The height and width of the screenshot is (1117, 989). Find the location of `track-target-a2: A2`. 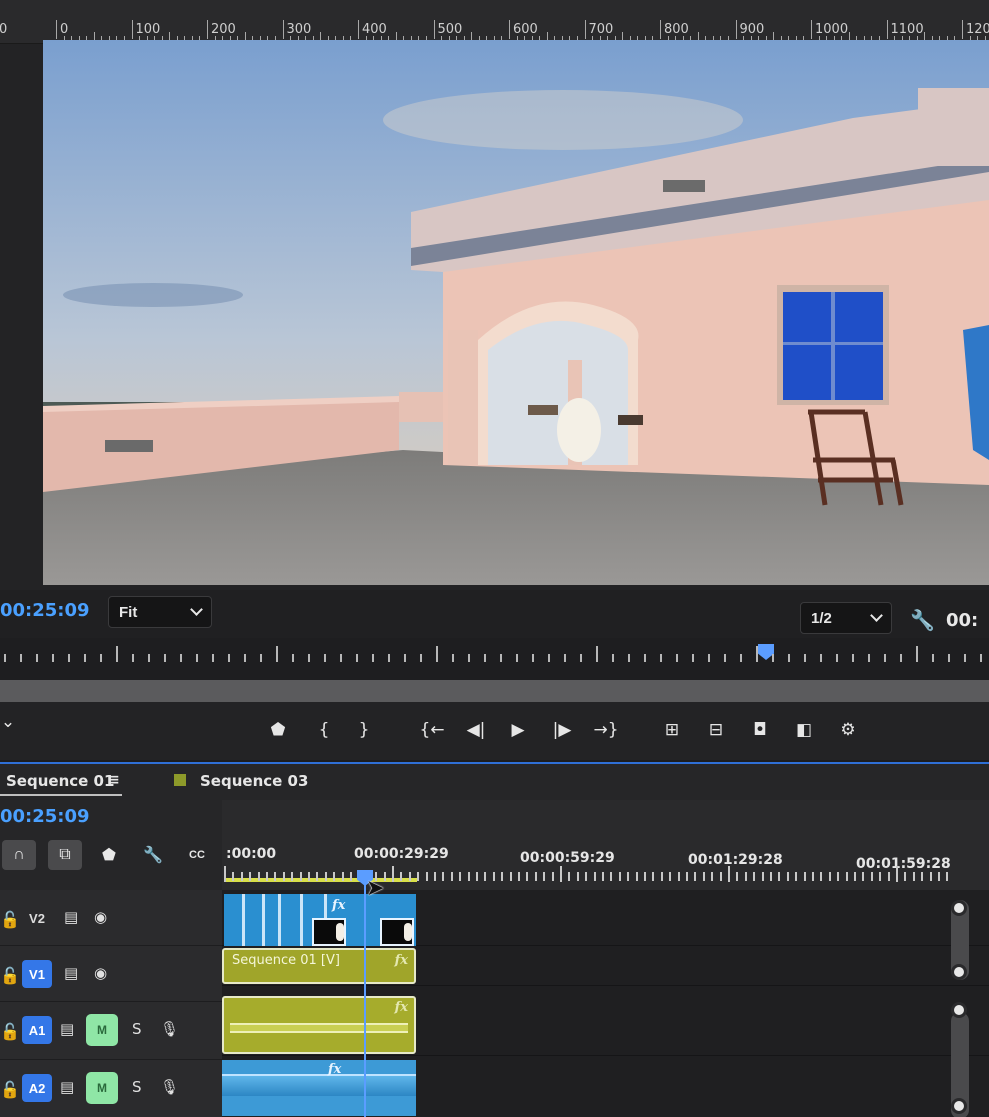

track-target-a2: A2 is located at coordinates (37, 1088).